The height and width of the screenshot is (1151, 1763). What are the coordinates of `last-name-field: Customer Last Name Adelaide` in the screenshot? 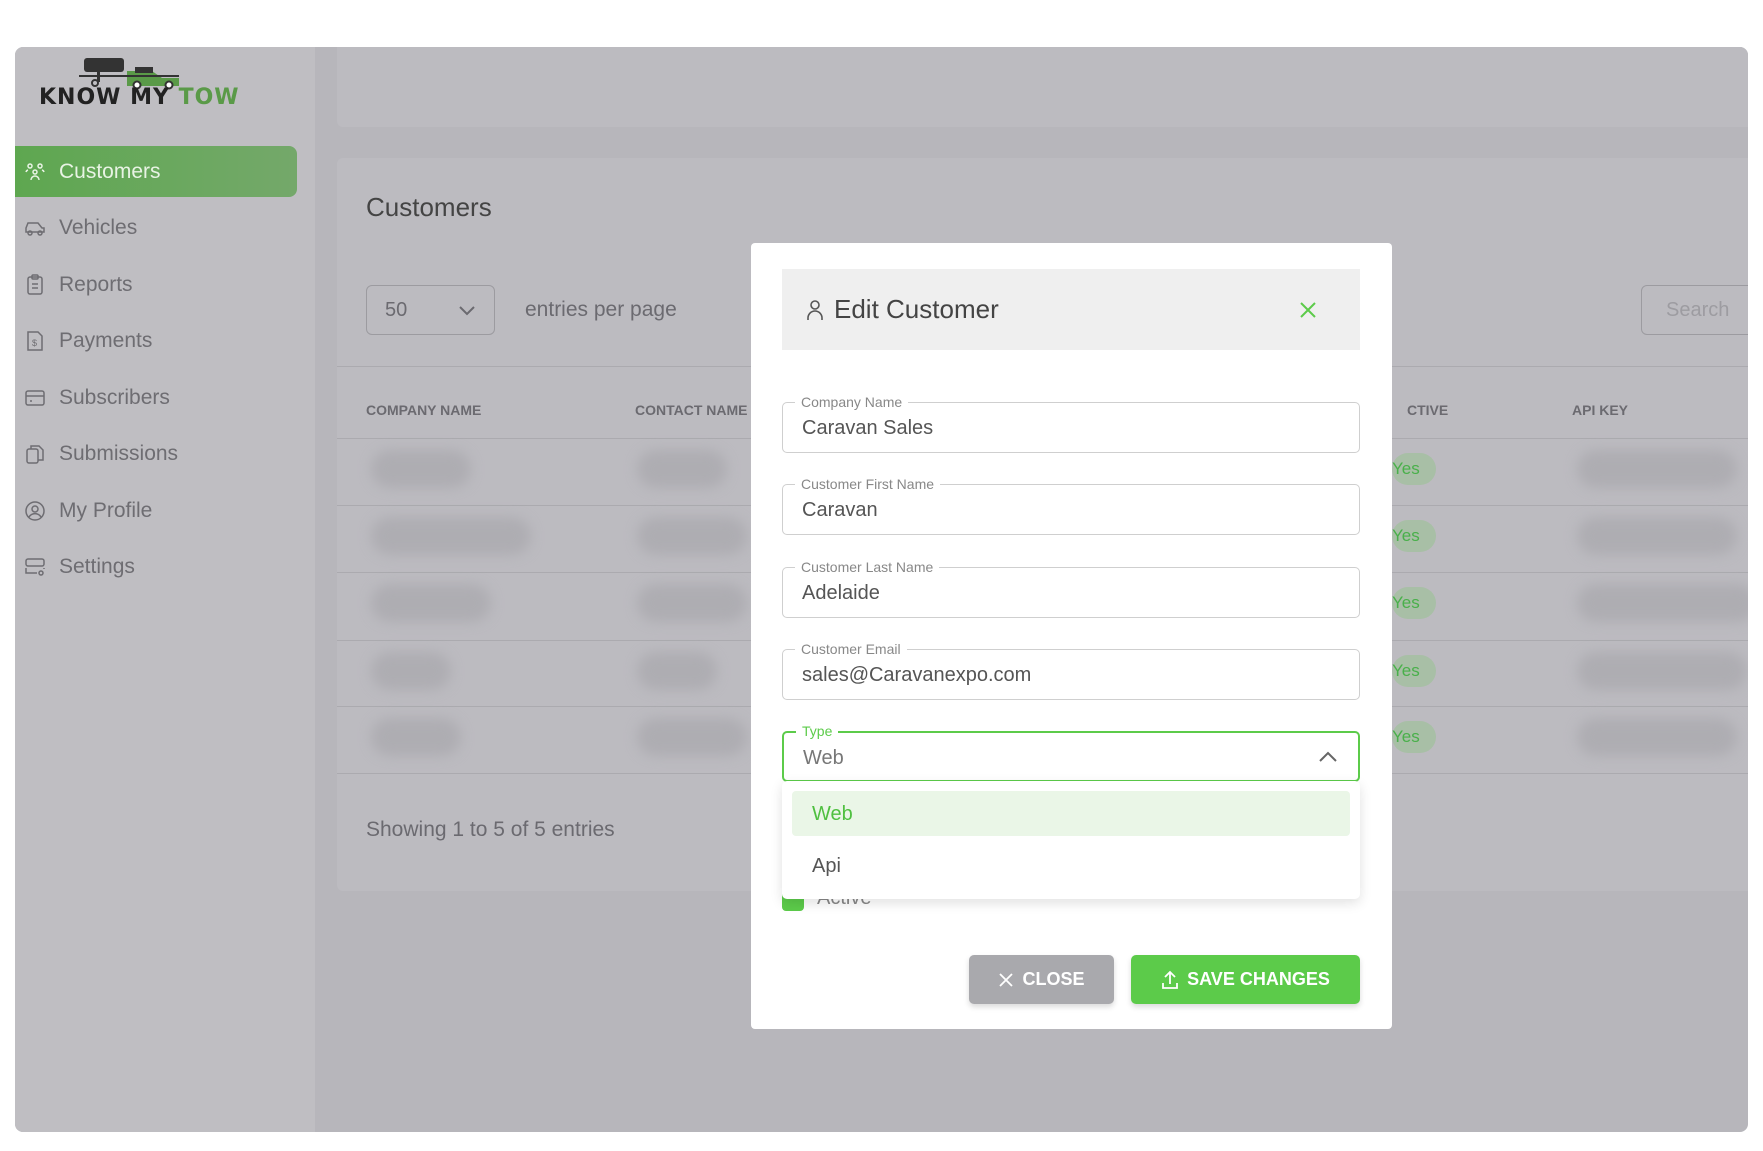 It's located at (1071, 588).